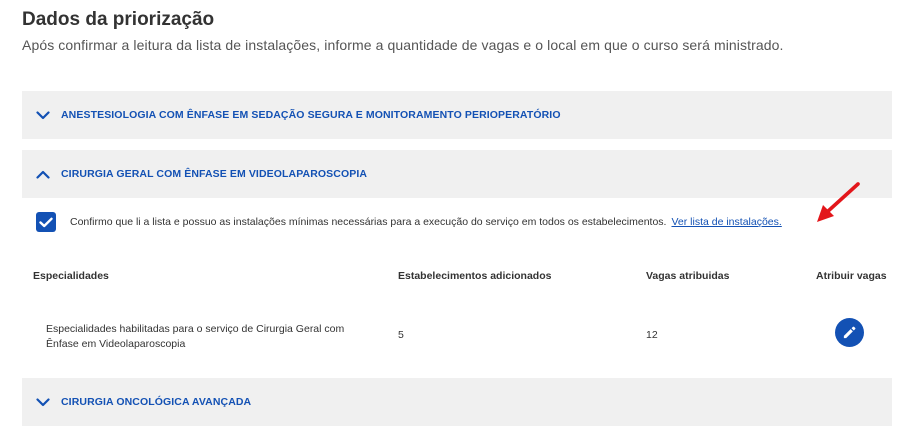 Image resolution: width=901 pixels, height=434 pixels. What do you see at coordinates (475, 276) in the screenshot?
I see `header-estabelecimentos: Estabelecimentos adicionados` at bounding box center [475, 276].